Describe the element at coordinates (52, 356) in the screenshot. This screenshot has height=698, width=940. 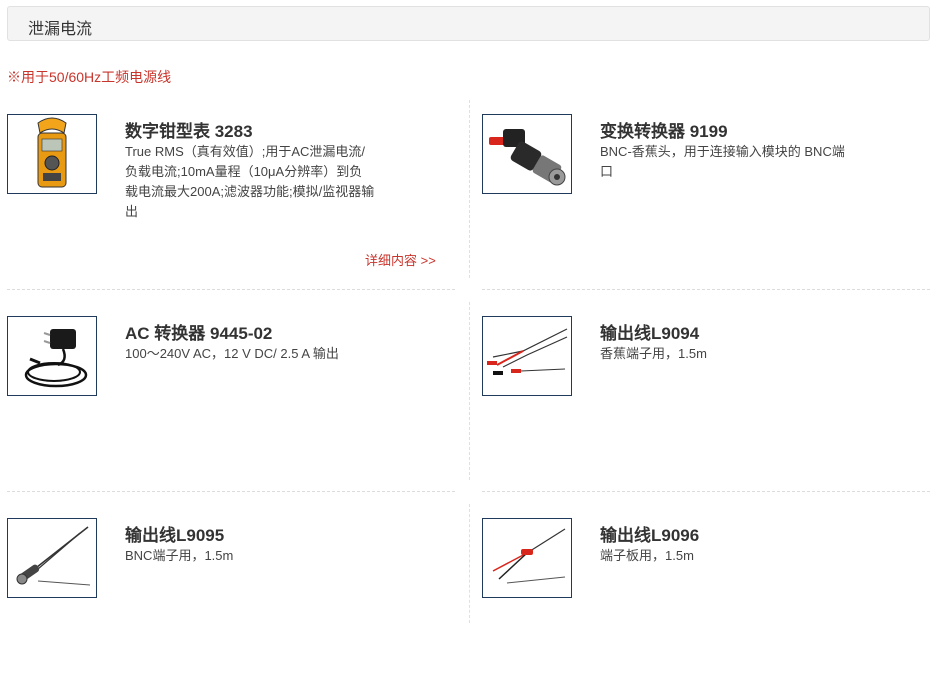
I see `product-image-ac-adapter` at that location.